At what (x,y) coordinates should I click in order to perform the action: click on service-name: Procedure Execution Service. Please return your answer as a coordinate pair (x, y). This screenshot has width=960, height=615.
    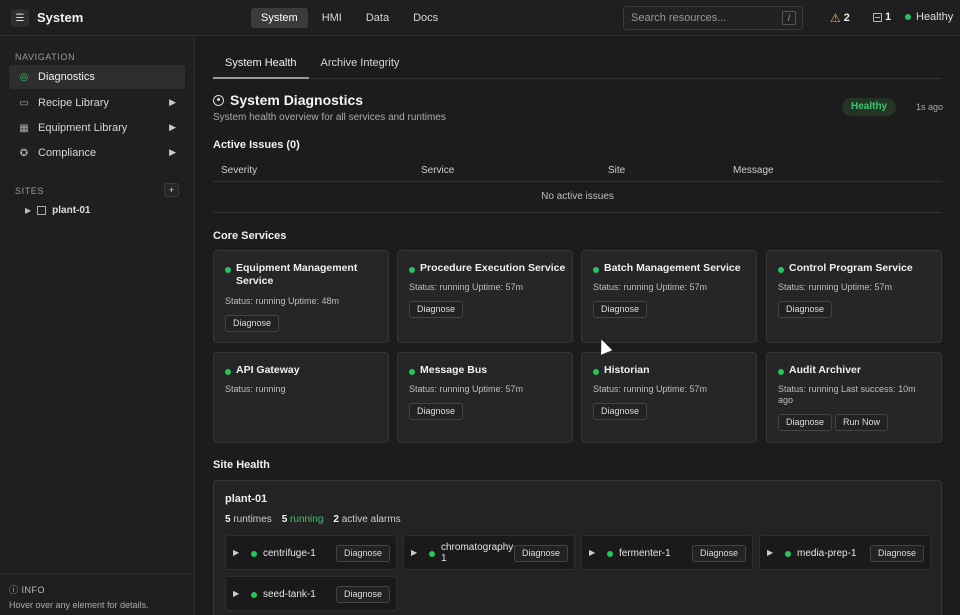
    Looking at the image, I should click on (493, 268).